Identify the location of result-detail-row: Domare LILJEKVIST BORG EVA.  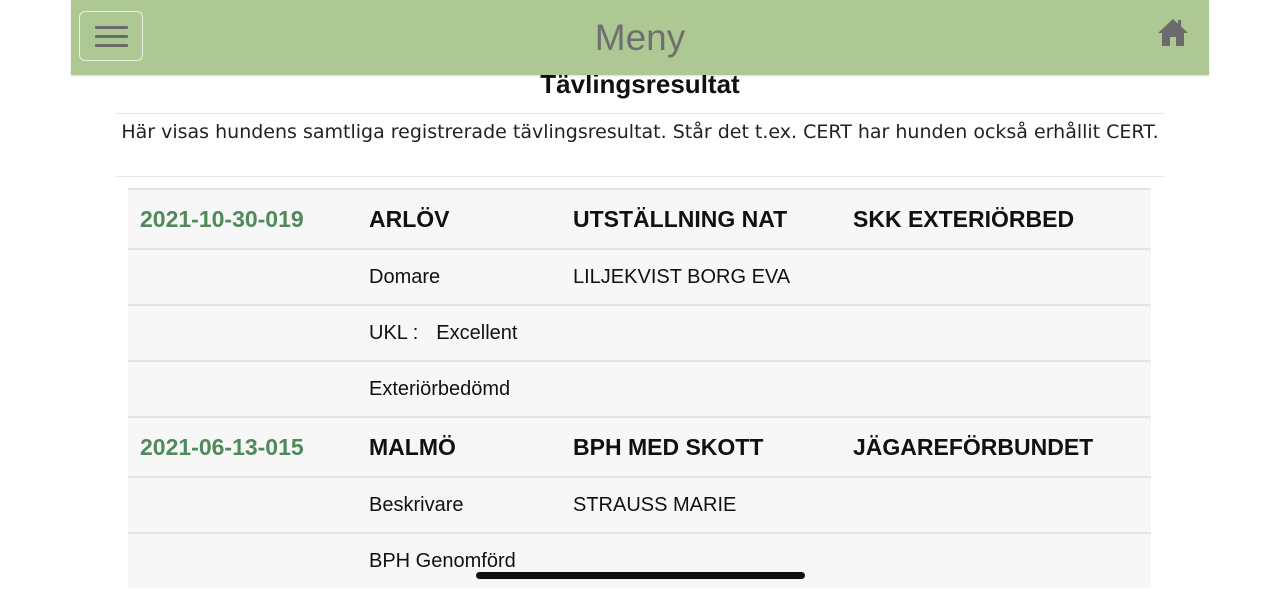
(639, 276).